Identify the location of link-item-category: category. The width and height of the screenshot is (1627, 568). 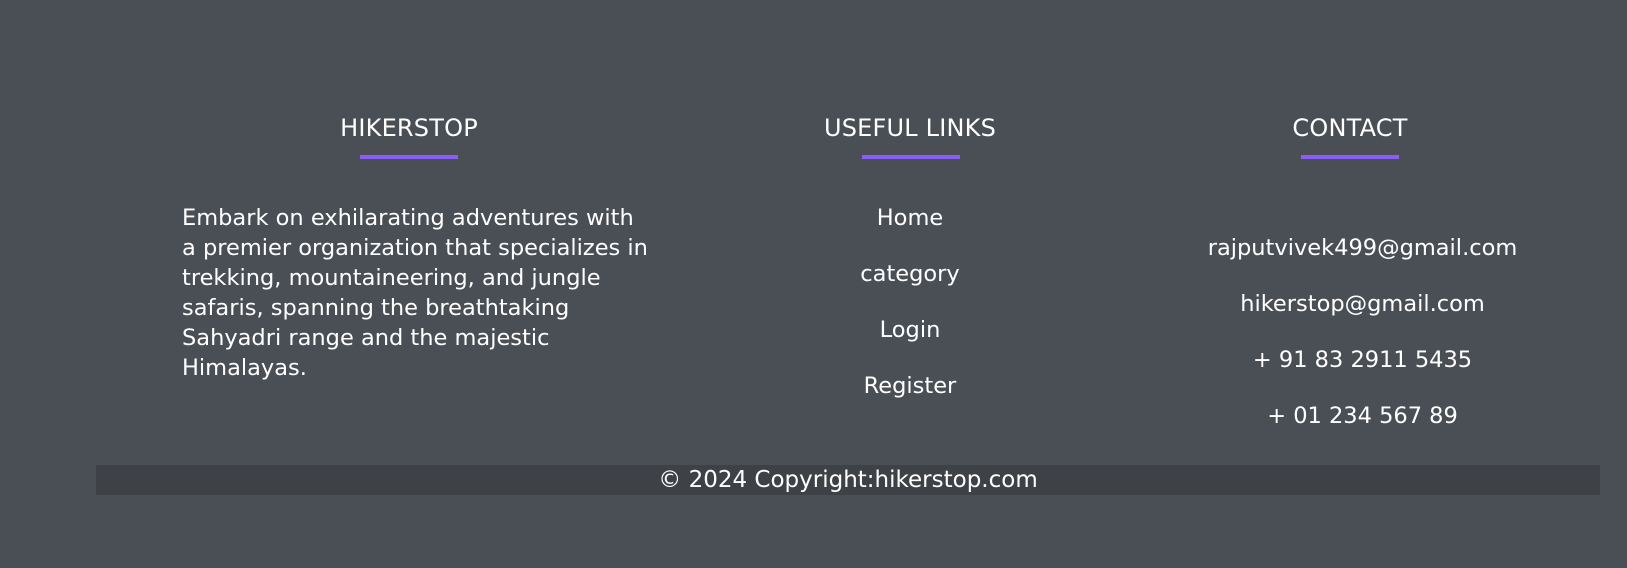
(910, 287).